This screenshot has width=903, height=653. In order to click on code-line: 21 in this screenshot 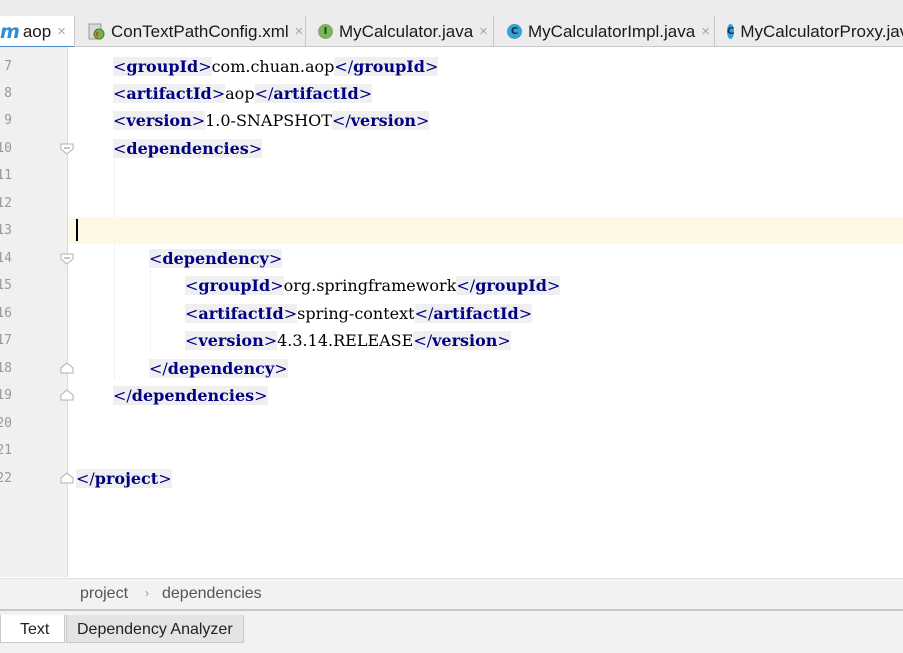, I will do `click(451, 450)`.